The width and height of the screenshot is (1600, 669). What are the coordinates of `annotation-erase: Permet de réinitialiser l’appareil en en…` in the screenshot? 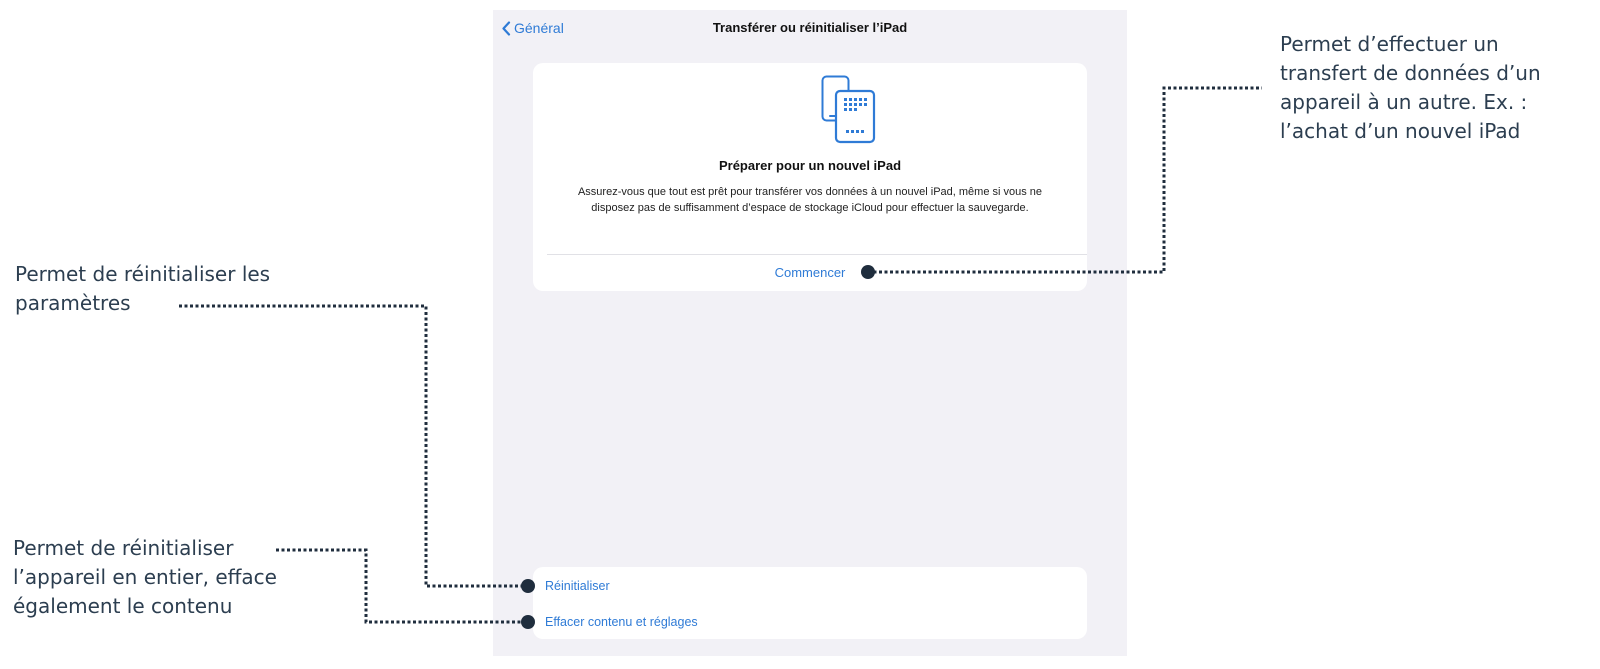 It's located at (145, 577).